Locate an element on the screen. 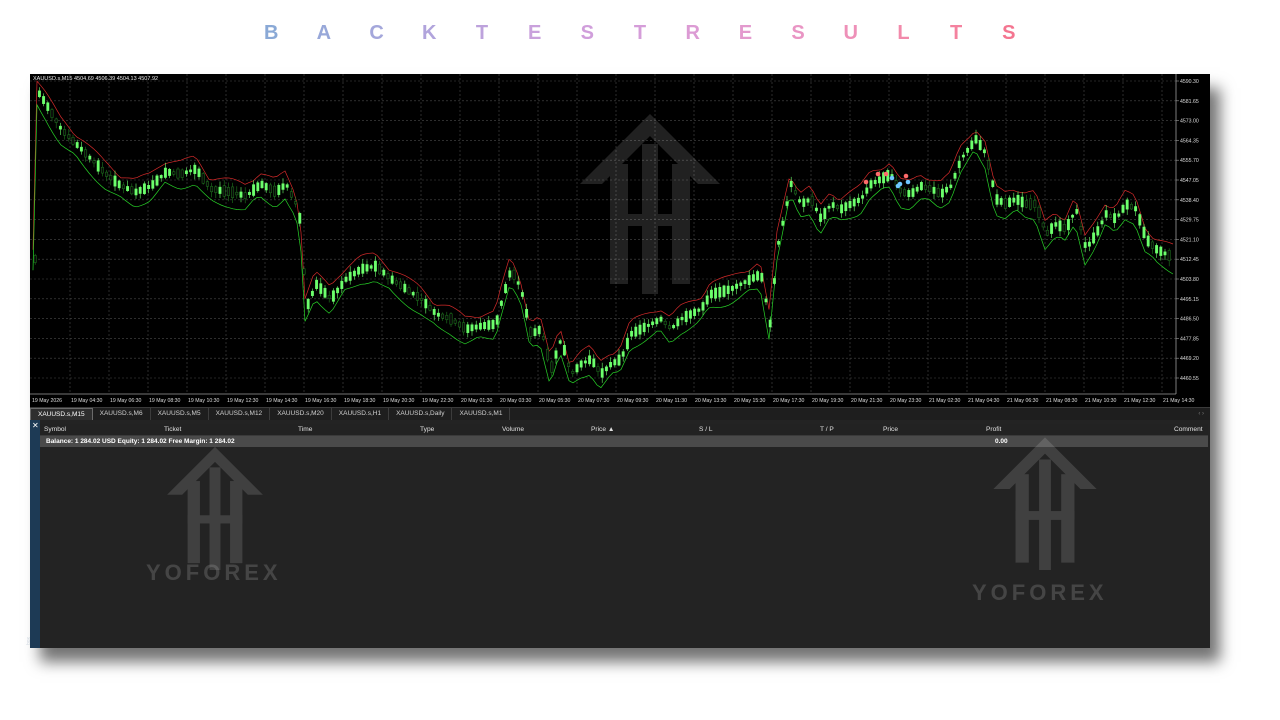  price-tick-label: 4547.05 is located at coordinates (1189, 181).